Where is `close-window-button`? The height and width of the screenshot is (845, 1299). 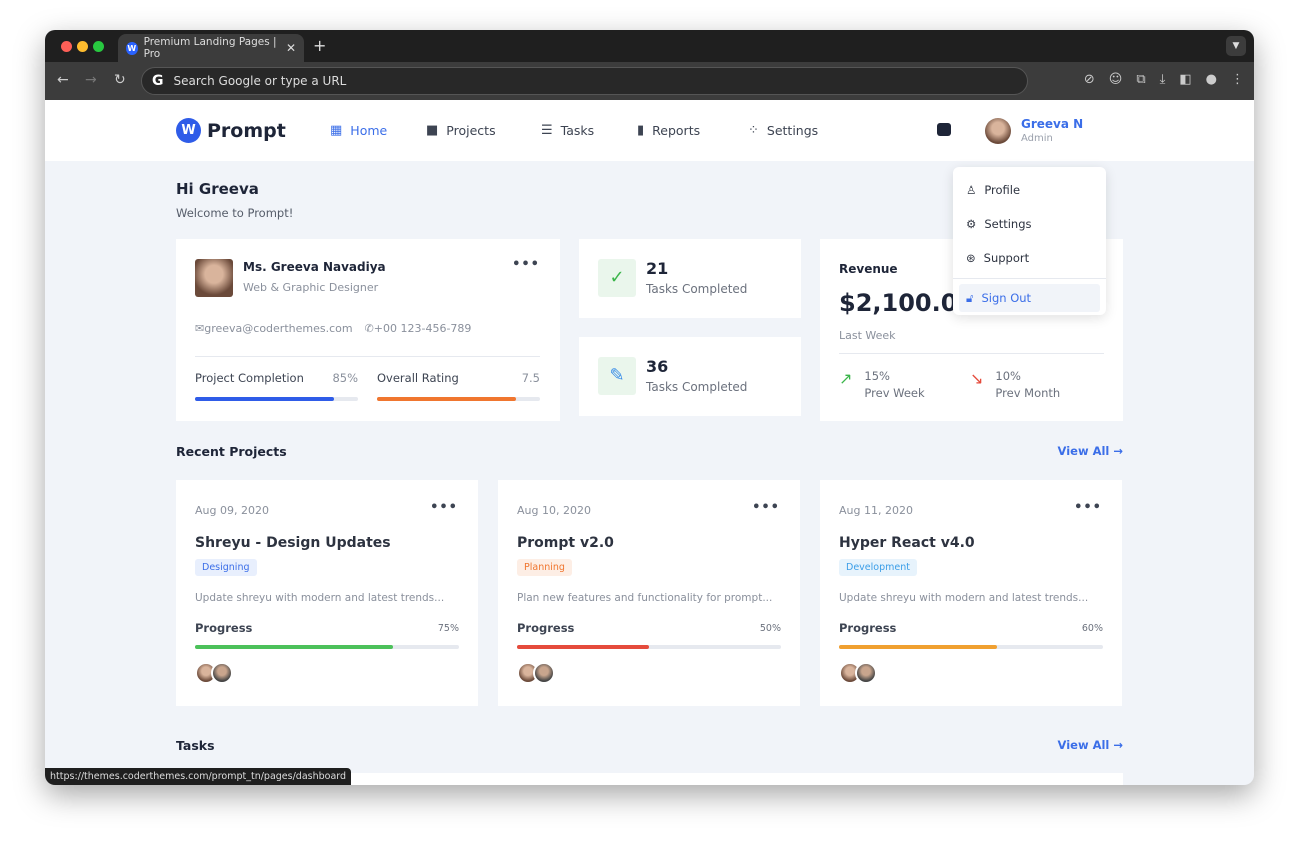
close-window-button is located at coordinates (66, 46).